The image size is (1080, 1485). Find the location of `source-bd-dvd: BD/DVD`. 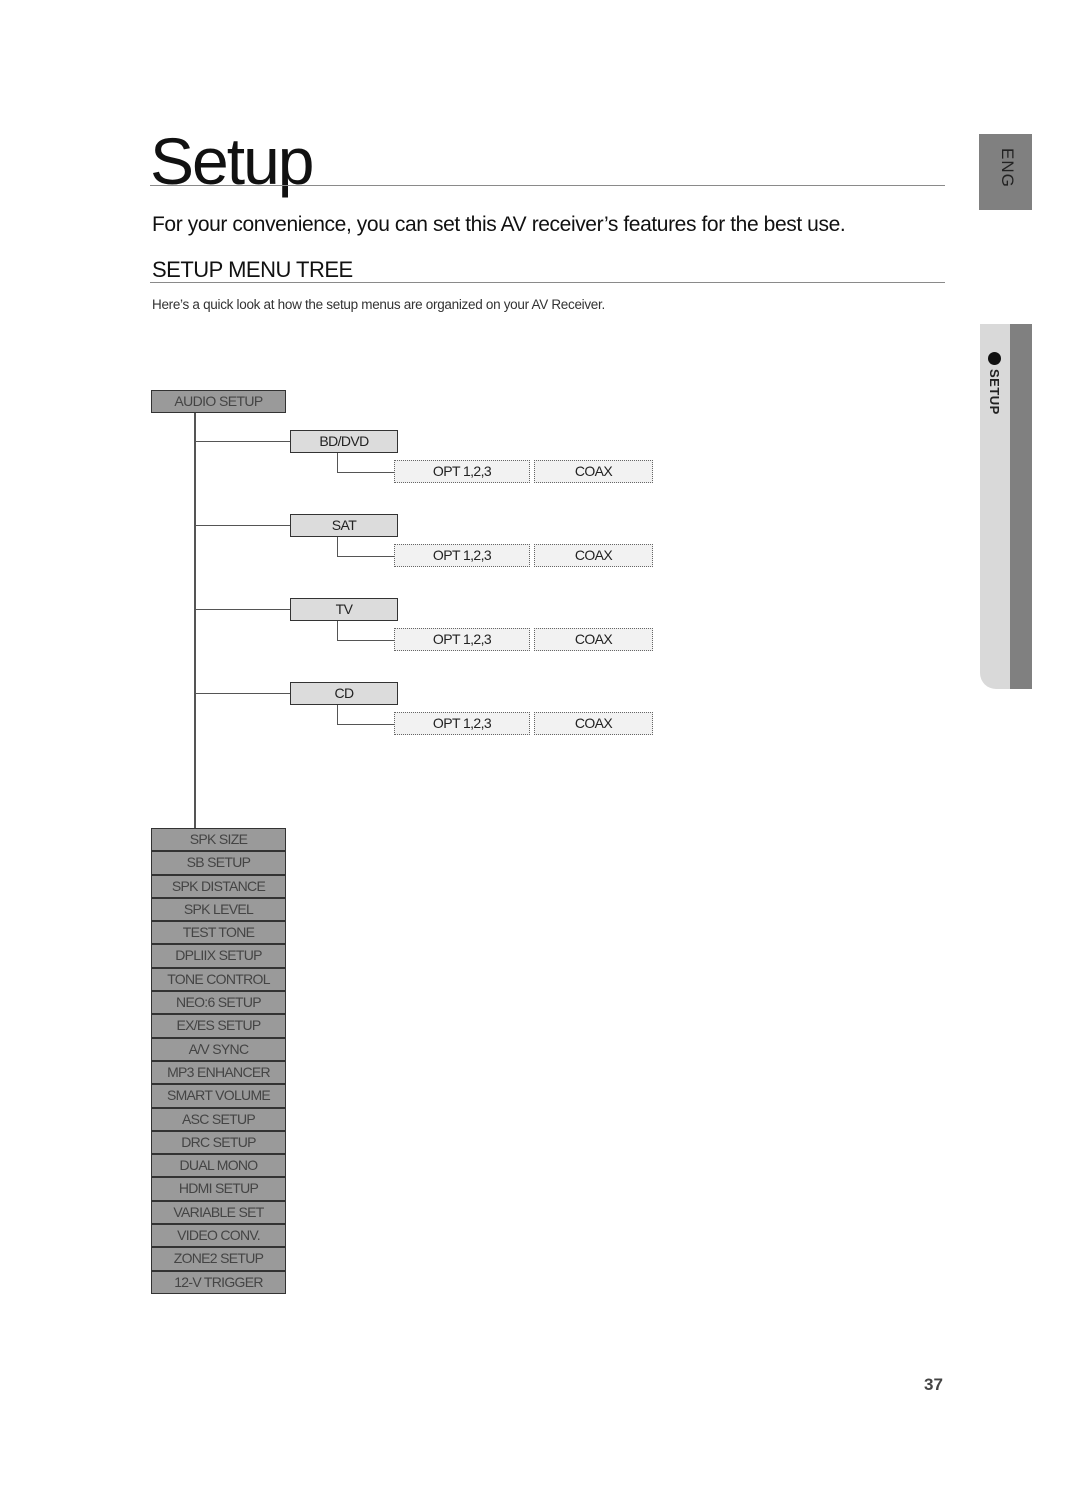

source-bd-dvd: BD/DVD is located at coordinates (344, 441).